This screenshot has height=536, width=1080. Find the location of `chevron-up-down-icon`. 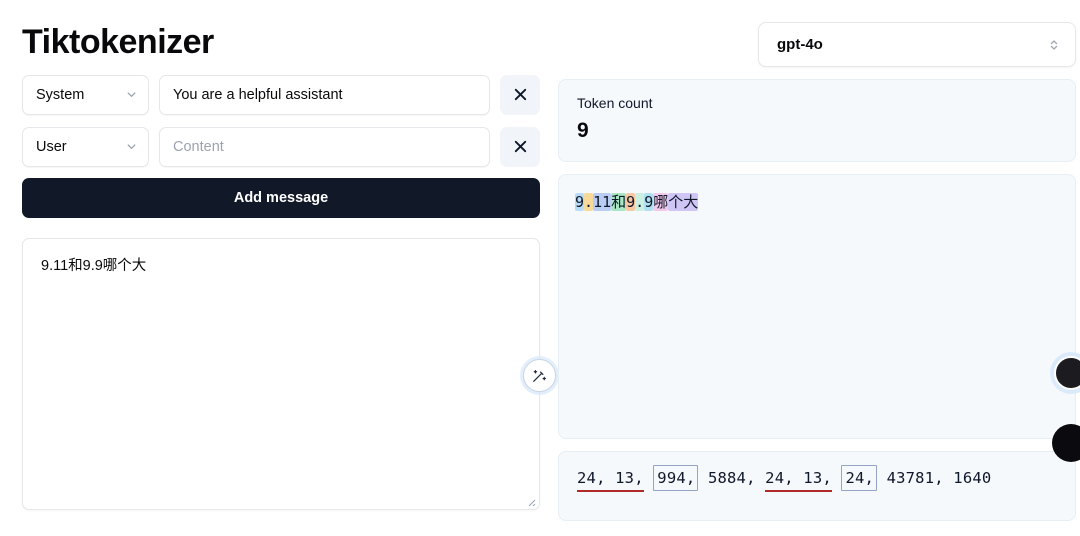

chevron-up-down-icon is located at coordinates (1054, 45).